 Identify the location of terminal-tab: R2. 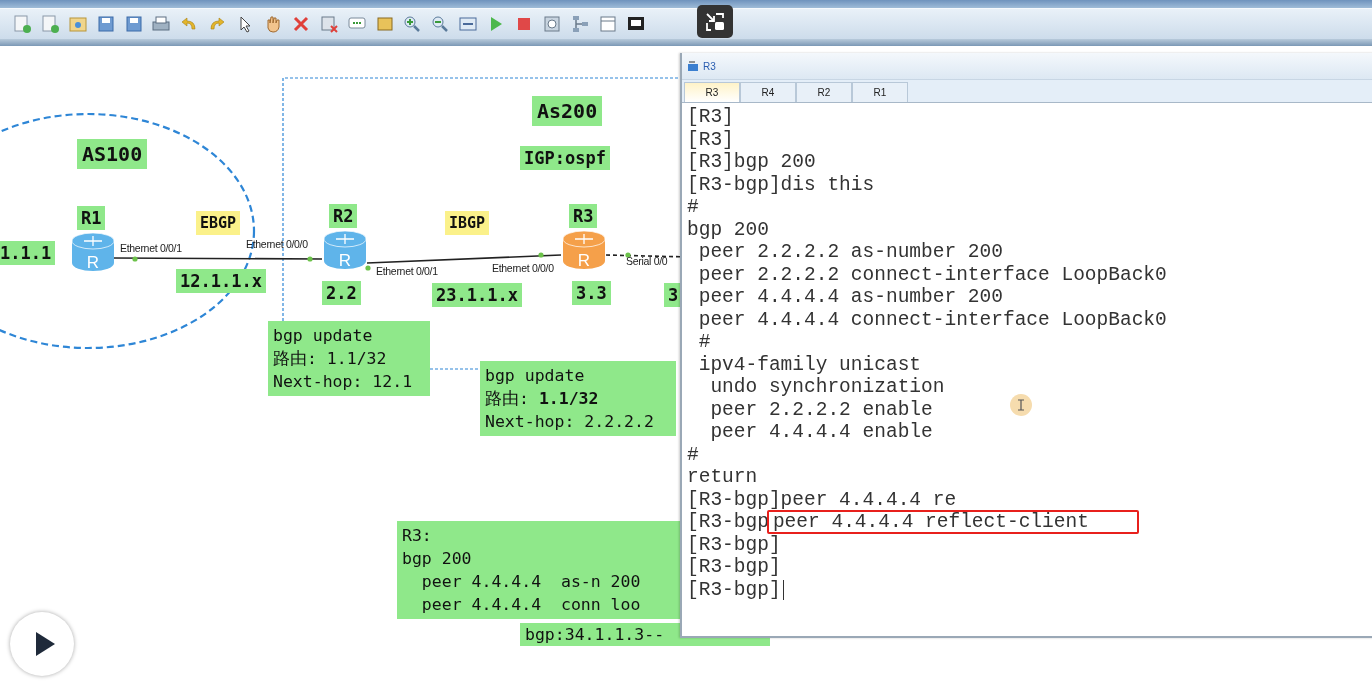
(824, 92).